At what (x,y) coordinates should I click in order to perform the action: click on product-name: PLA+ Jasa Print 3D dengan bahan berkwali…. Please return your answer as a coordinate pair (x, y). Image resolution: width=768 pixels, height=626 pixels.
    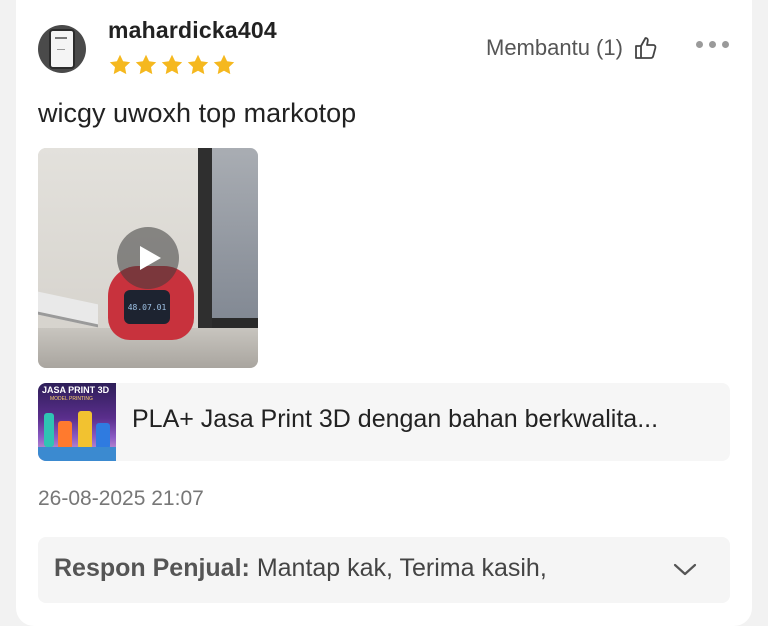
    Looking at the image, I should click on (395, 419).